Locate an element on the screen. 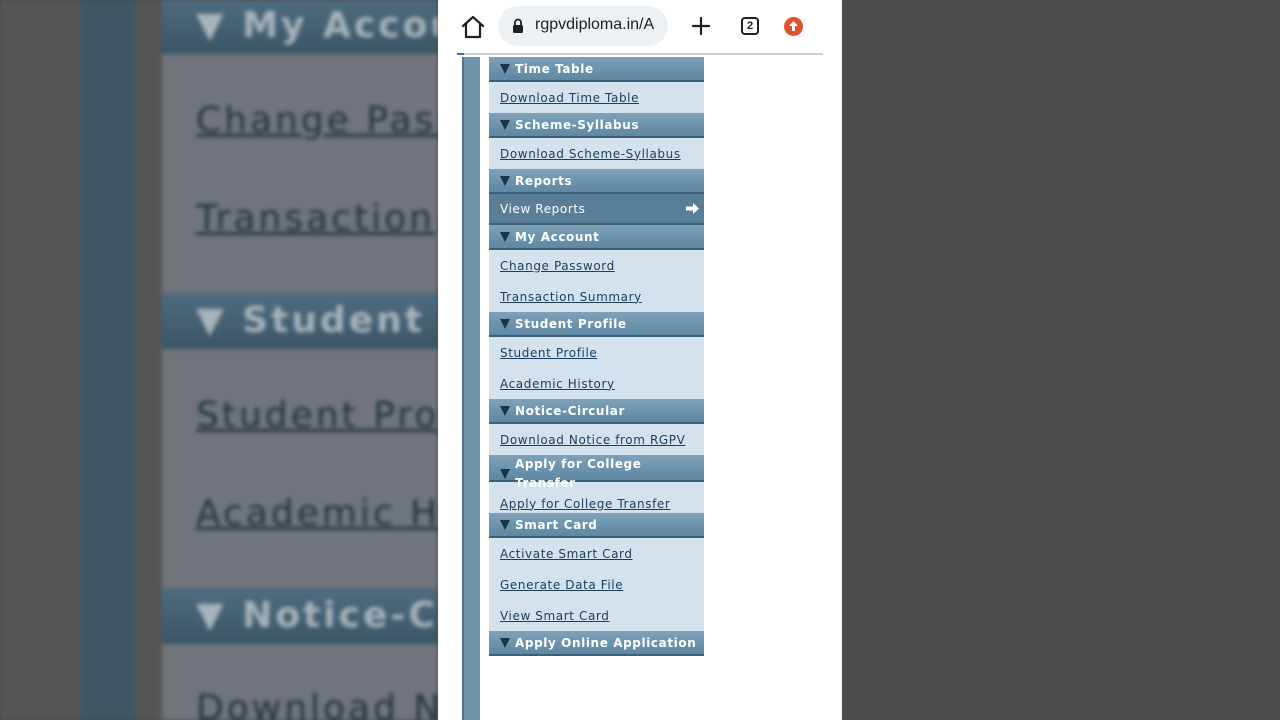  tab-count: 2 is located at coordinates (750, 26).